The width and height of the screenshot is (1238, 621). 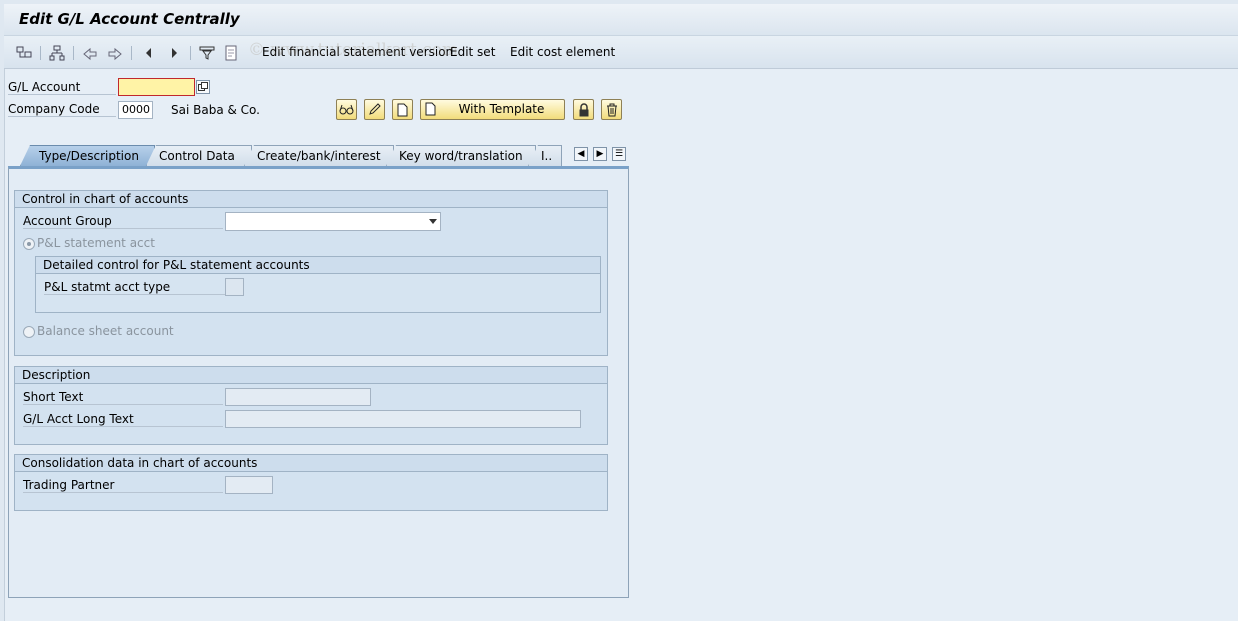 What do you see at coordinates (115, 53) in the screenshot?
I see `forward-icon` at bounding box center [115, 53].